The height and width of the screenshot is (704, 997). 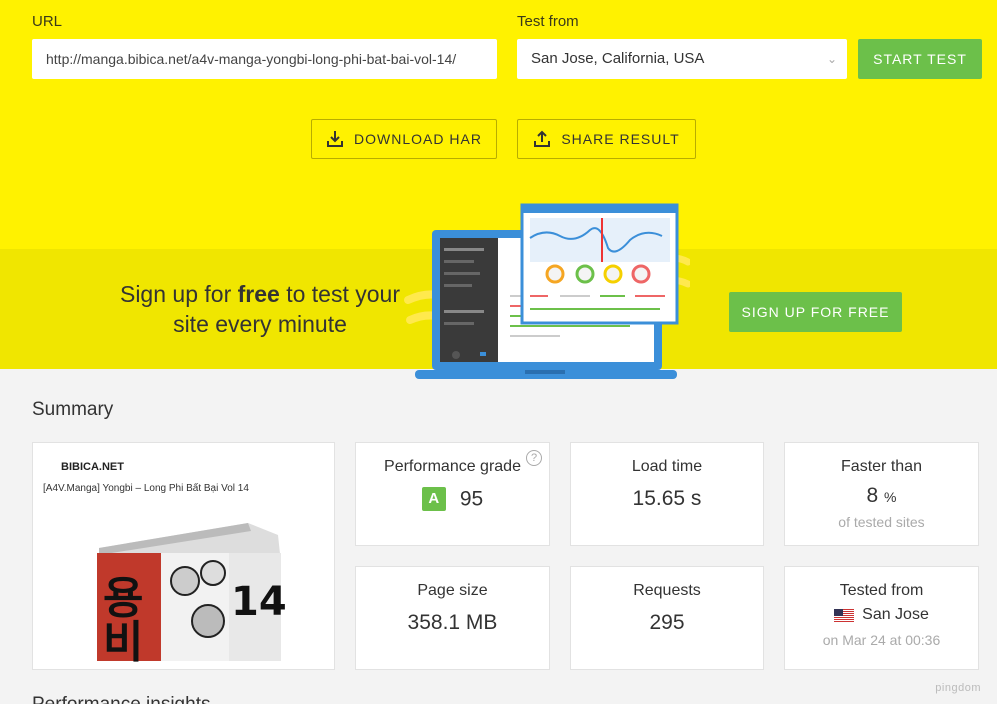 I want to click on test-from-value: San Jose, California, USA, so click(x=618, y=58).